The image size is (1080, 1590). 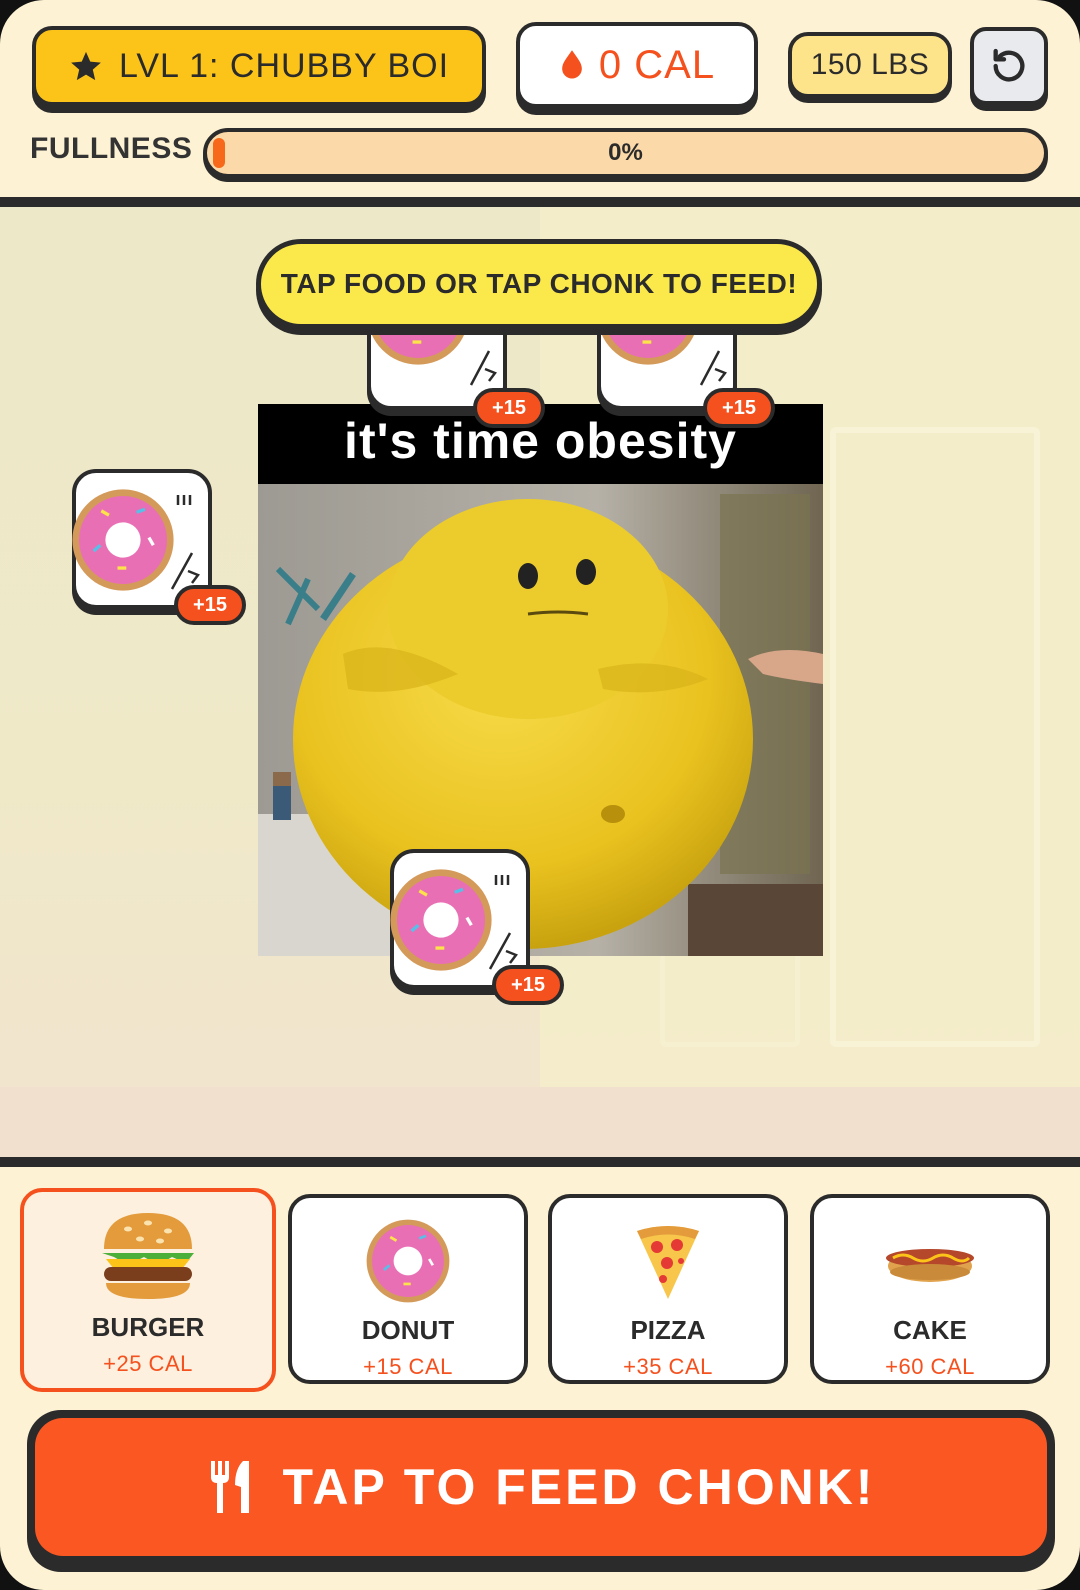 What do you see at coordinates (111, 148) in the screenshot?
I see `fullness-label: FULLNESS` at bounding box center [111, 148].